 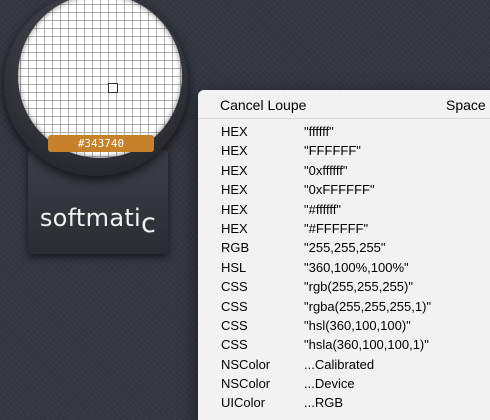 I want to click on menu-item: UIColor ...RGB, so click(x=344, y=402).